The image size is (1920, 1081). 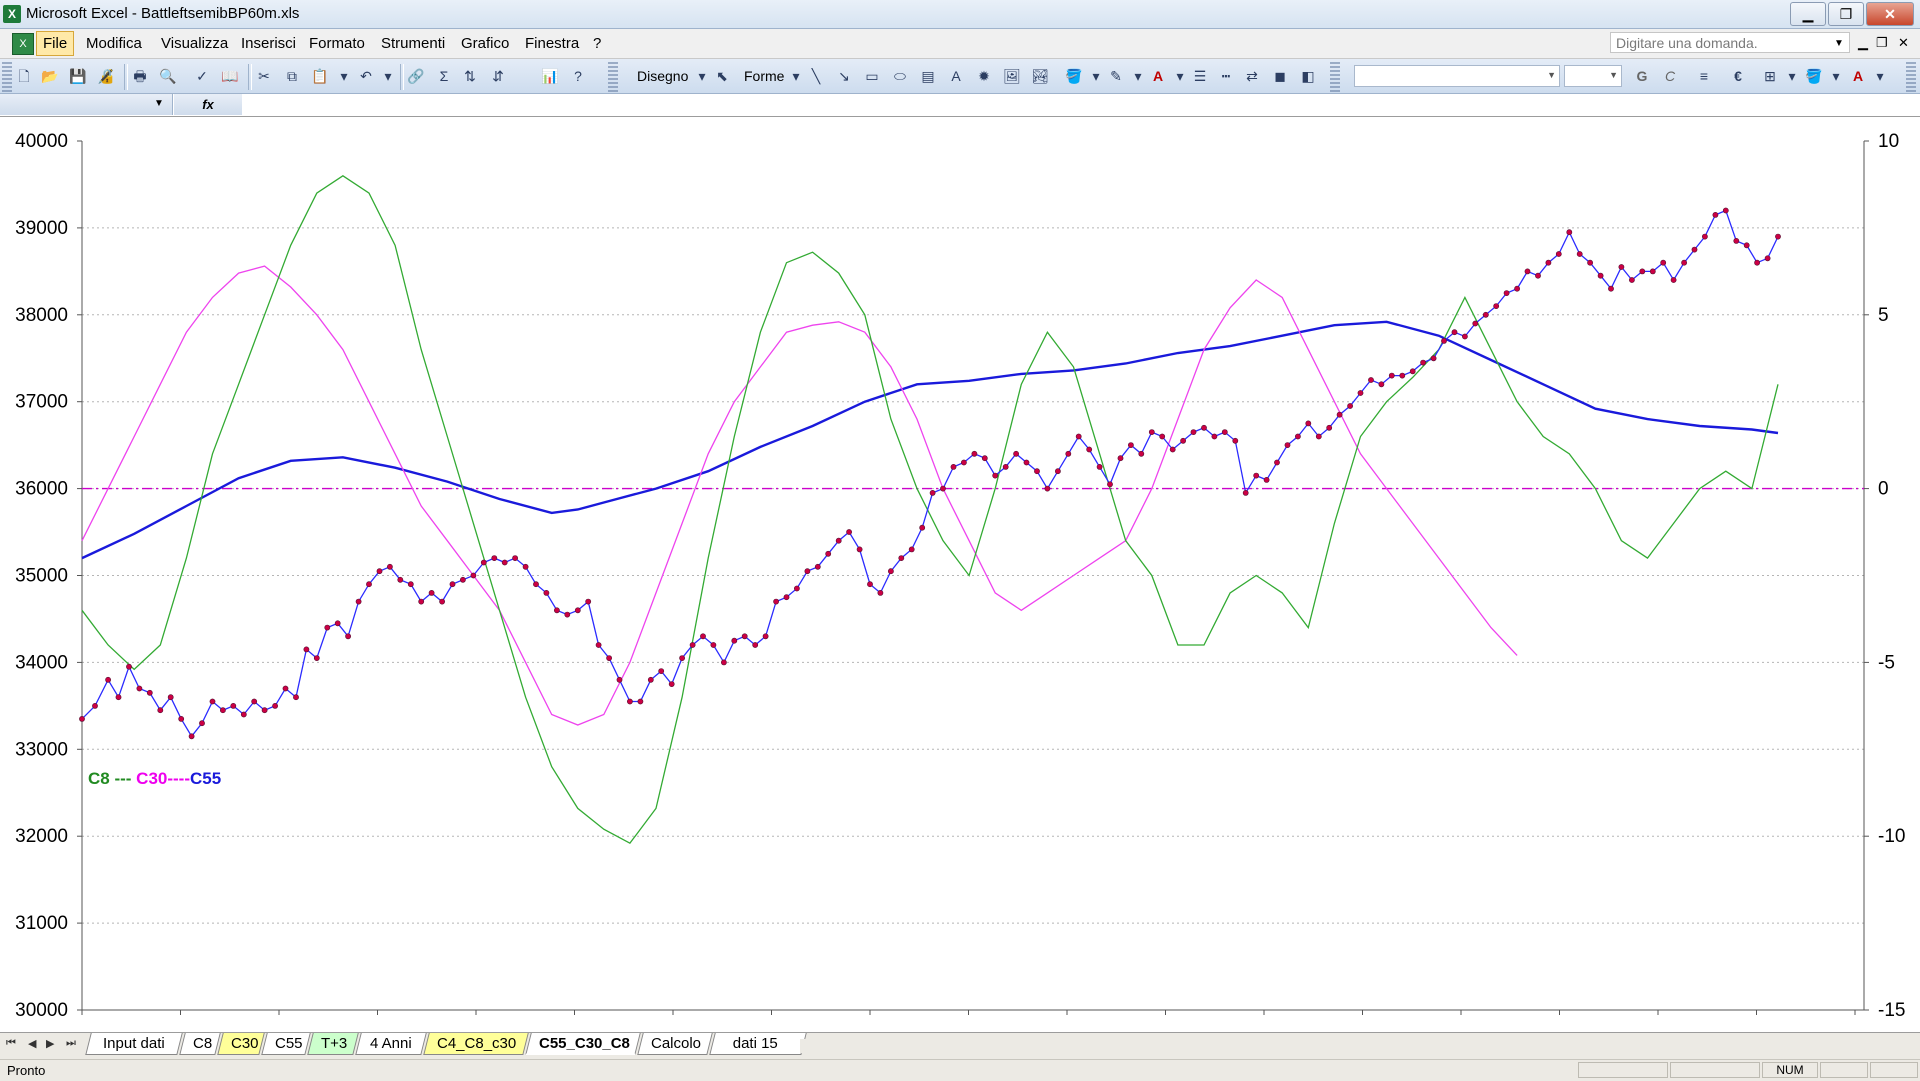 I want to click on paste-icon: 📋, so click(x=320, y=76).